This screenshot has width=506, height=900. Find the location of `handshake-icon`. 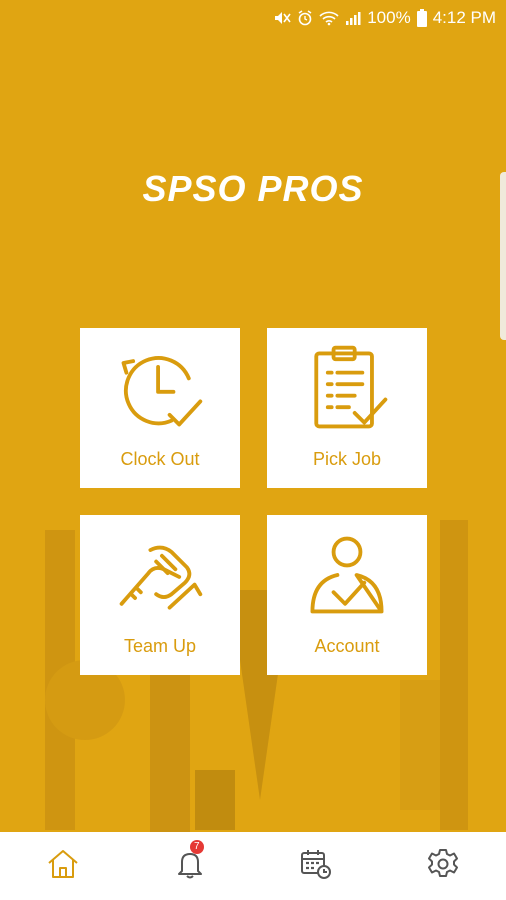

handshake-icon is located at coordinates (160, 577).